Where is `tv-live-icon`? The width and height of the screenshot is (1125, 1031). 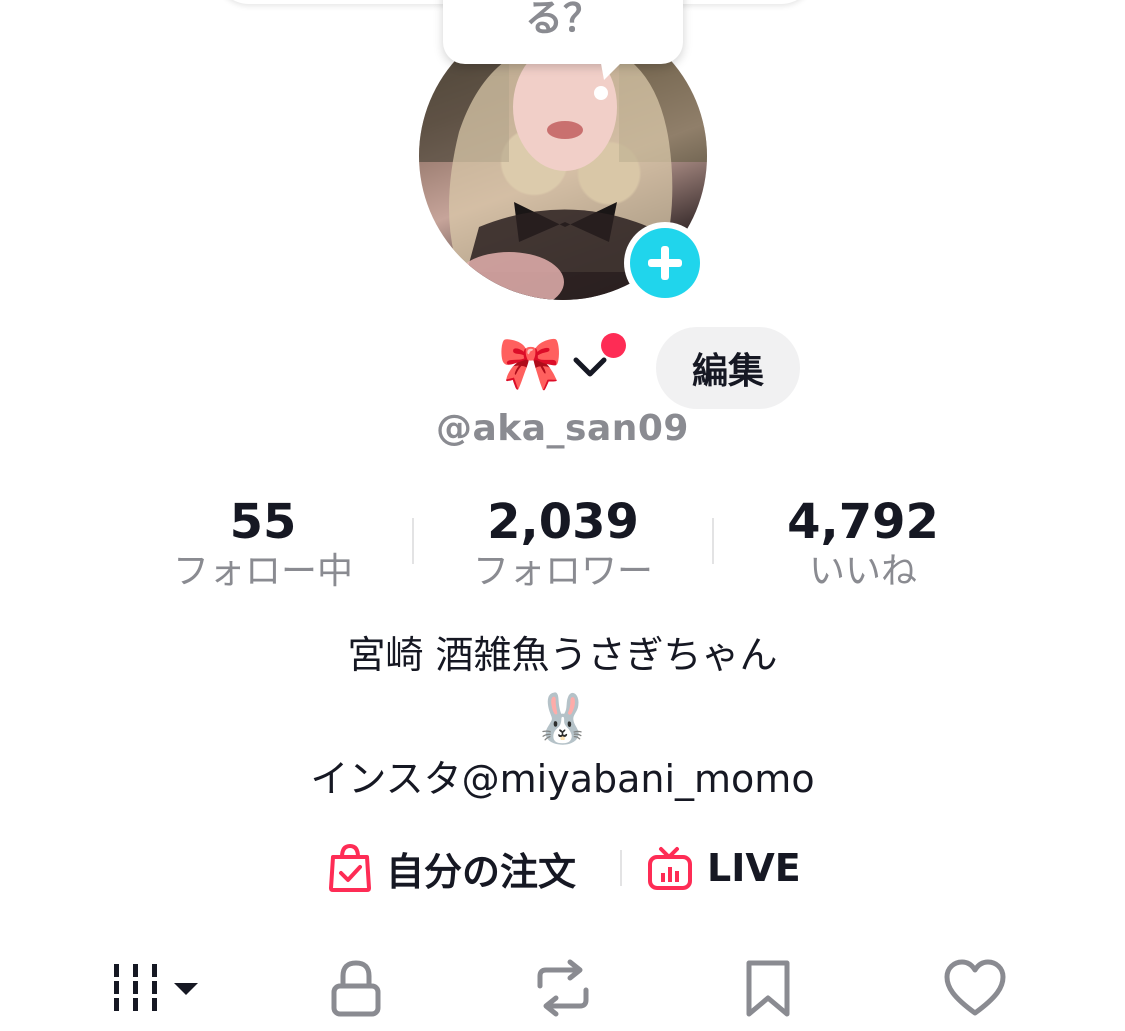
tv-live-icon is located at coordinates (670, 868).